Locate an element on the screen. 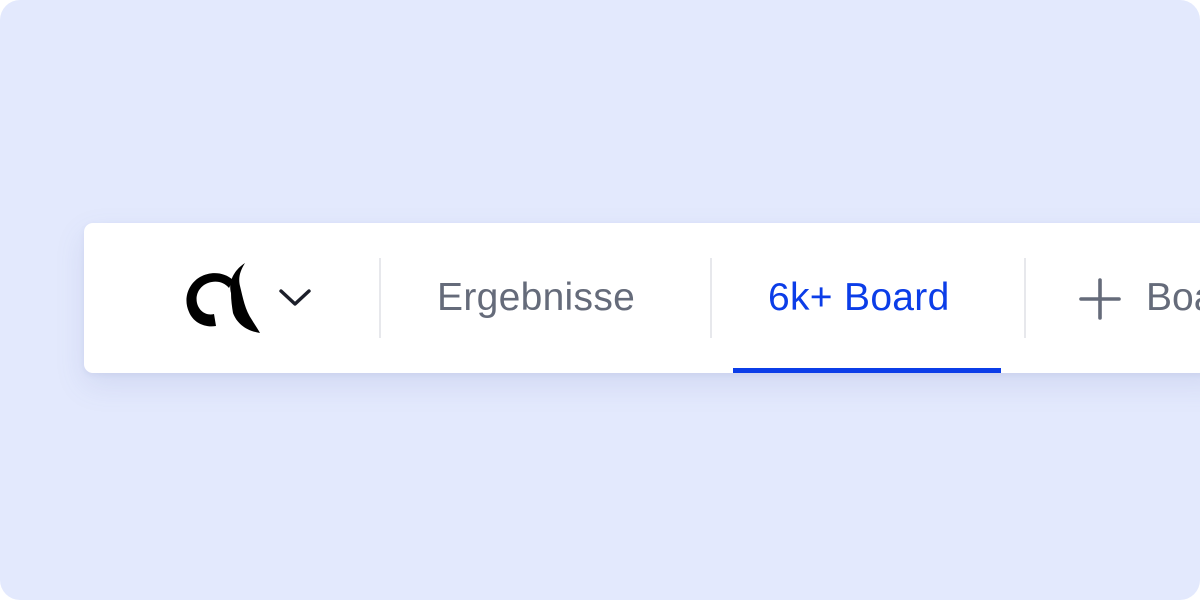 Image resolution: width=1200 pixels, height=600 pixels. tab-6k-board: 6k+ Board is located at coordinates (859, 298).